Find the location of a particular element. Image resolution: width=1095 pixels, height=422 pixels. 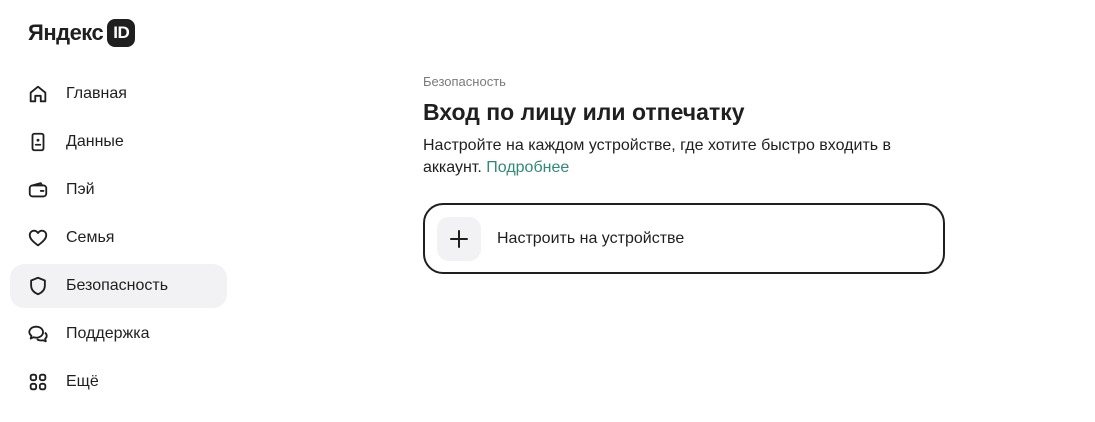

page-title: Вход по лицу или отпечатку is located at coordinates (584, 112).